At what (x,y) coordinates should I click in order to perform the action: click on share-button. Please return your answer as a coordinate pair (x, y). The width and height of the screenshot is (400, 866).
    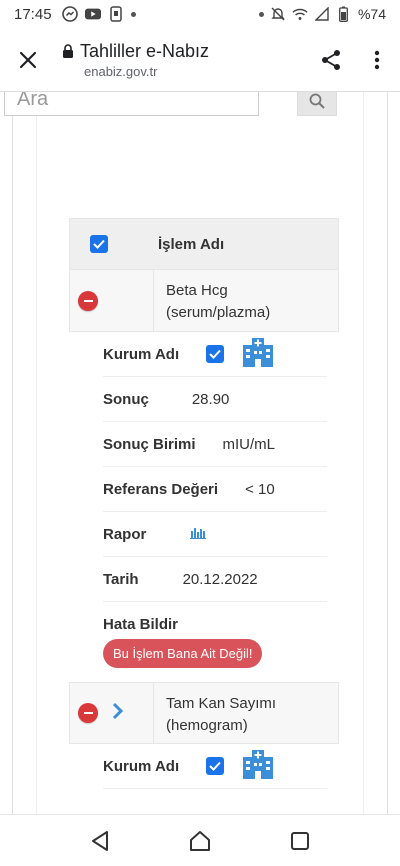
    Looking at the image, I should click on (331, 60).